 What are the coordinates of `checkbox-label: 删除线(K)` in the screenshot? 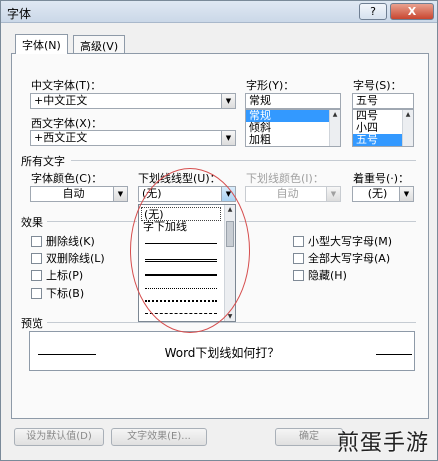 It's located at (70, 241).